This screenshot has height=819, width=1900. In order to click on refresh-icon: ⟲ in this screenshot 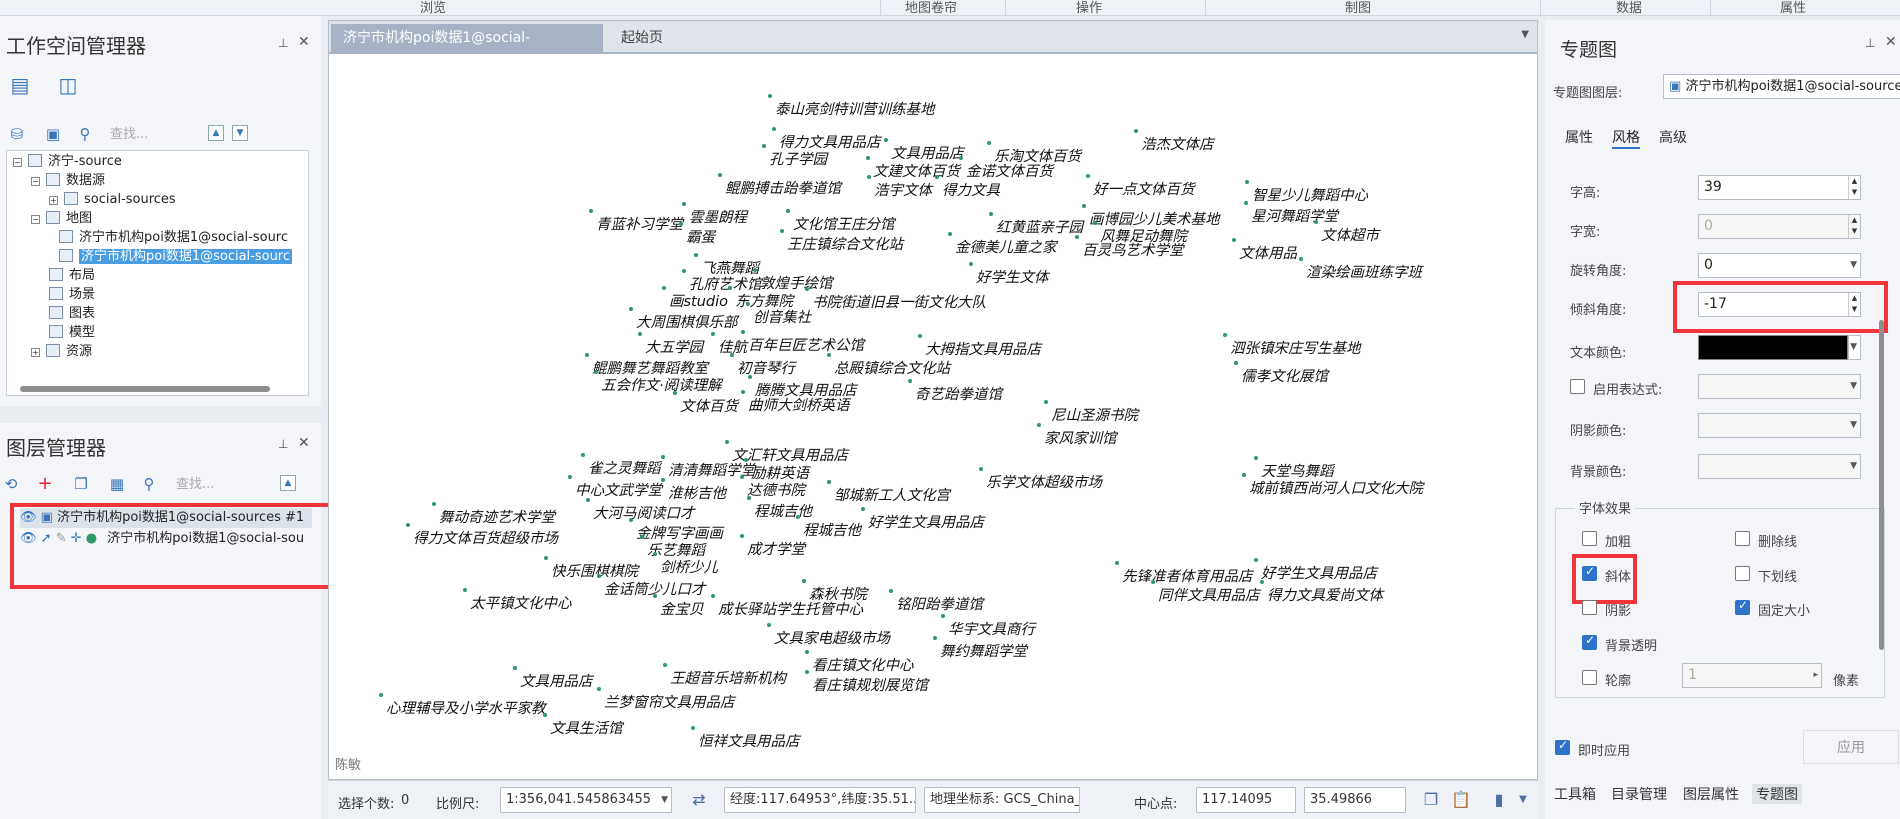, I will do `click(11, 484)`.